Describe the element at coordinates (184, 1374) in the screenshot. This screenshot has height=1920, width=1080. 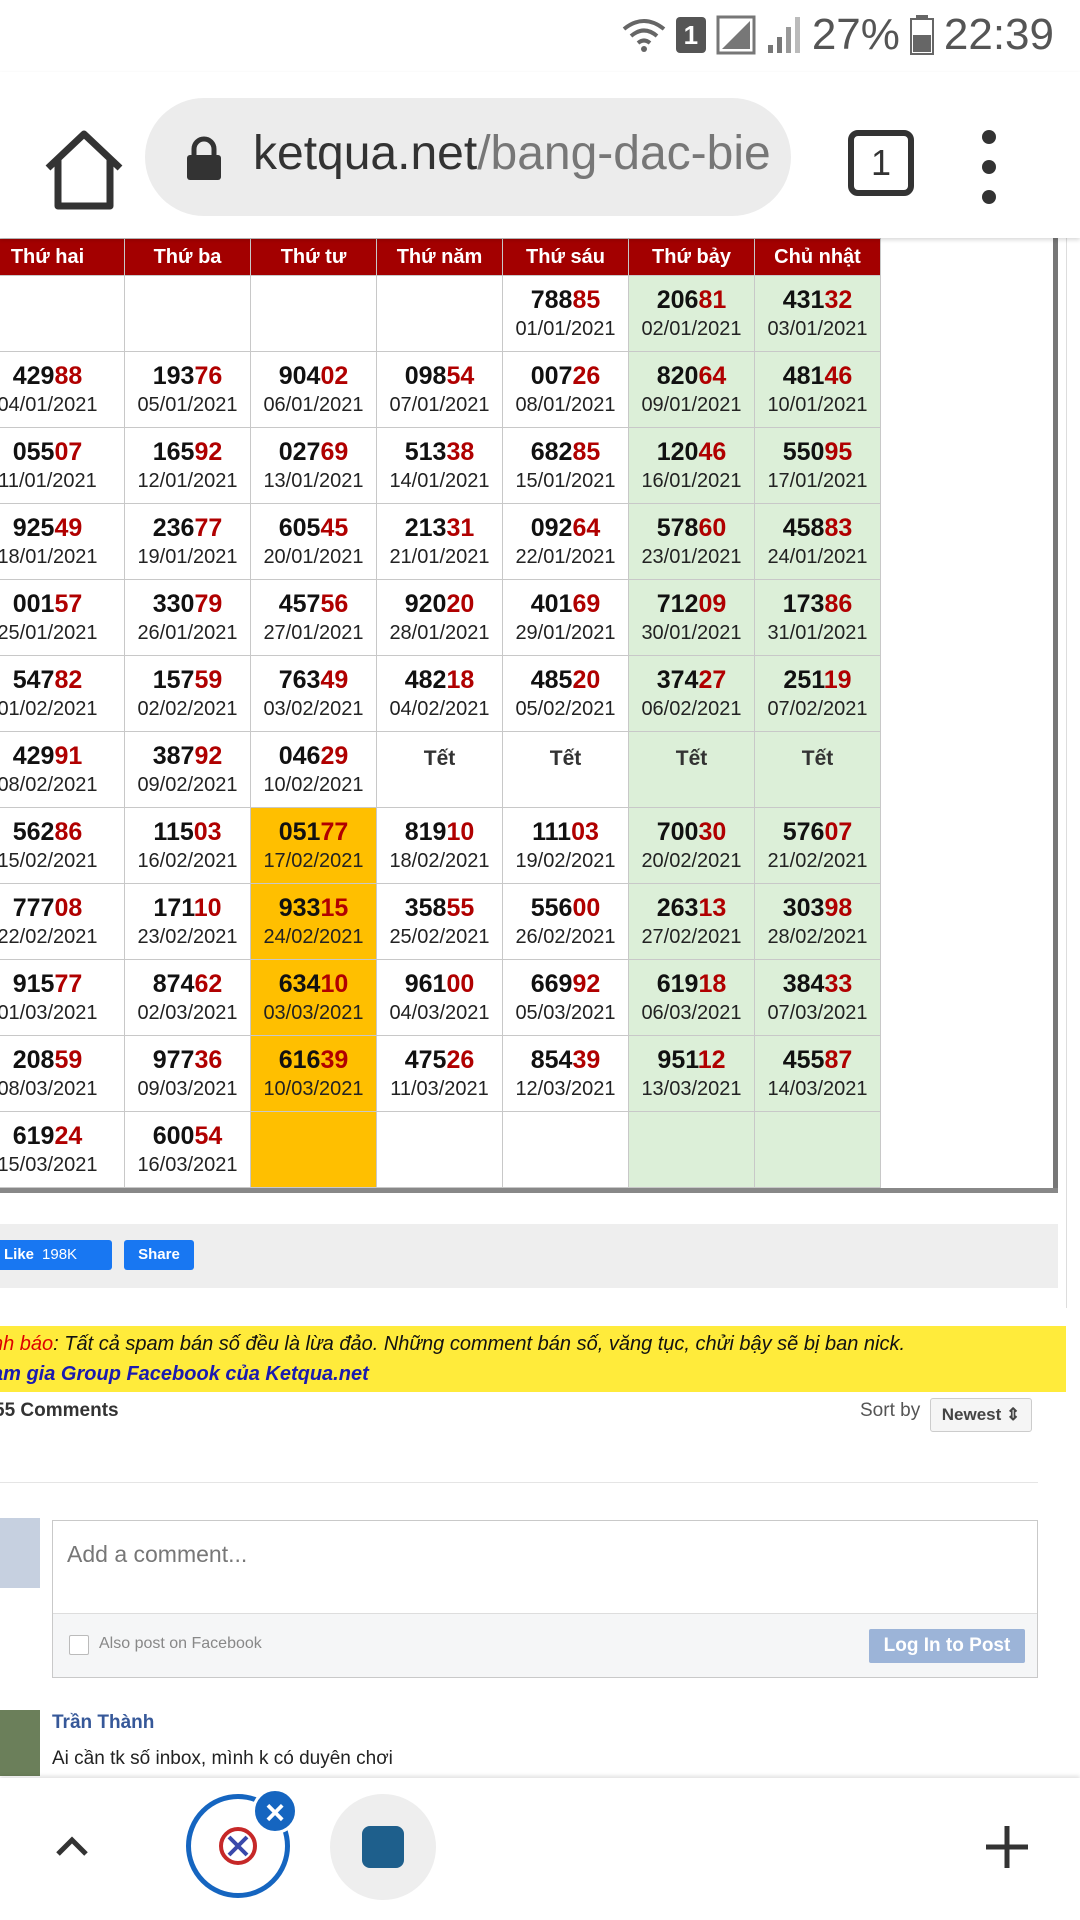
I see `join-group-link: am gia Group Facebook của Ketqua.net` at that location.